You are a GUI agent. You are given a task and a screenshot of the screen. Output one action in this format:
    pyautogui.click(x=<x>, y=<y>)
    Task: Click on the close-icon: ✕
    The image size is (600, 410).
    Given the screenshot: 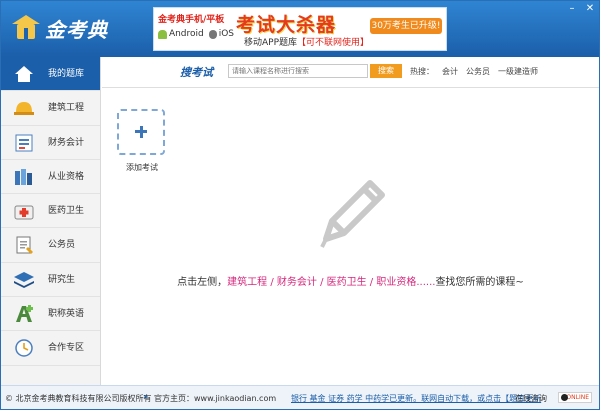 What is the action you would take?
    pyautogui.click(x=590, y=9)
    